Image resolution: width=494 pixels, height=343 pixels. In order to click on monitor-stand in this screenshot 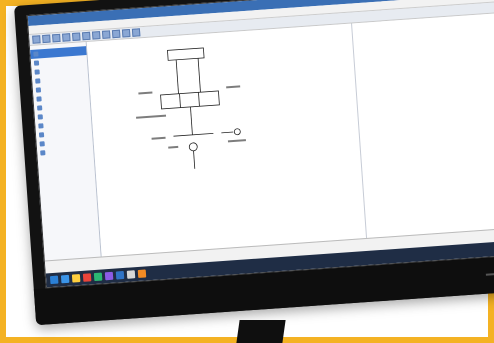, I will do `click(261, 331)`.